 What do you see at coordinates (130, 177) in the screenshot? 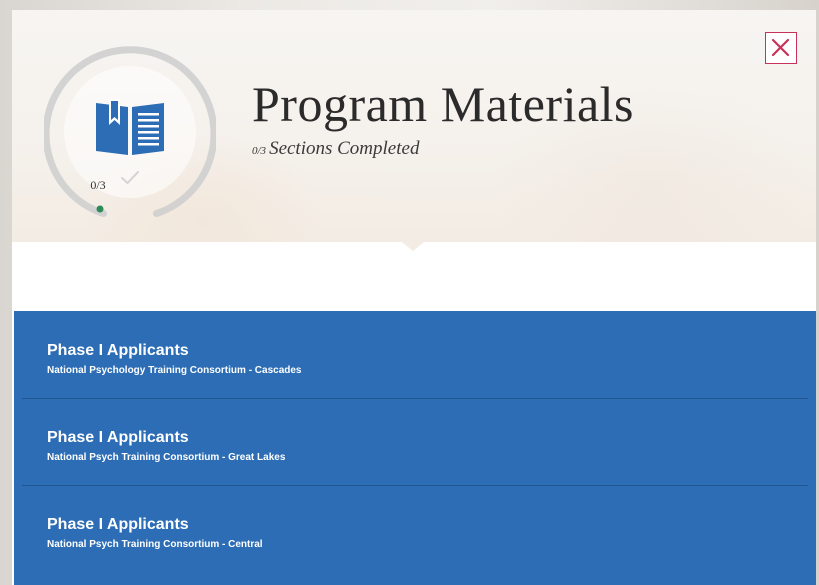
I see `check-icon` at bounding box center [130, 177].